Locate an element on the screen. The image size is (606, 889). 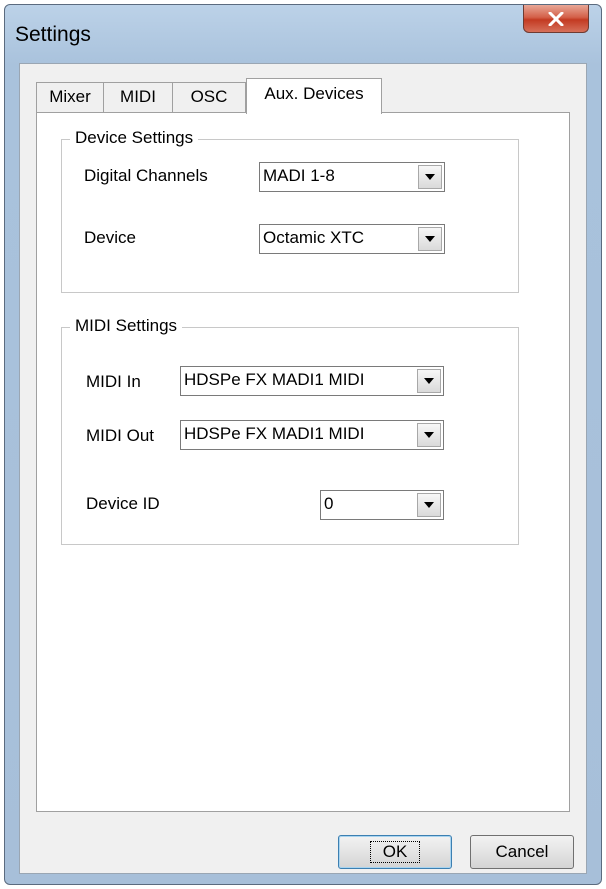
digital-channels-dropdown: MADI 1-8 is located at coordinates (352, 177).